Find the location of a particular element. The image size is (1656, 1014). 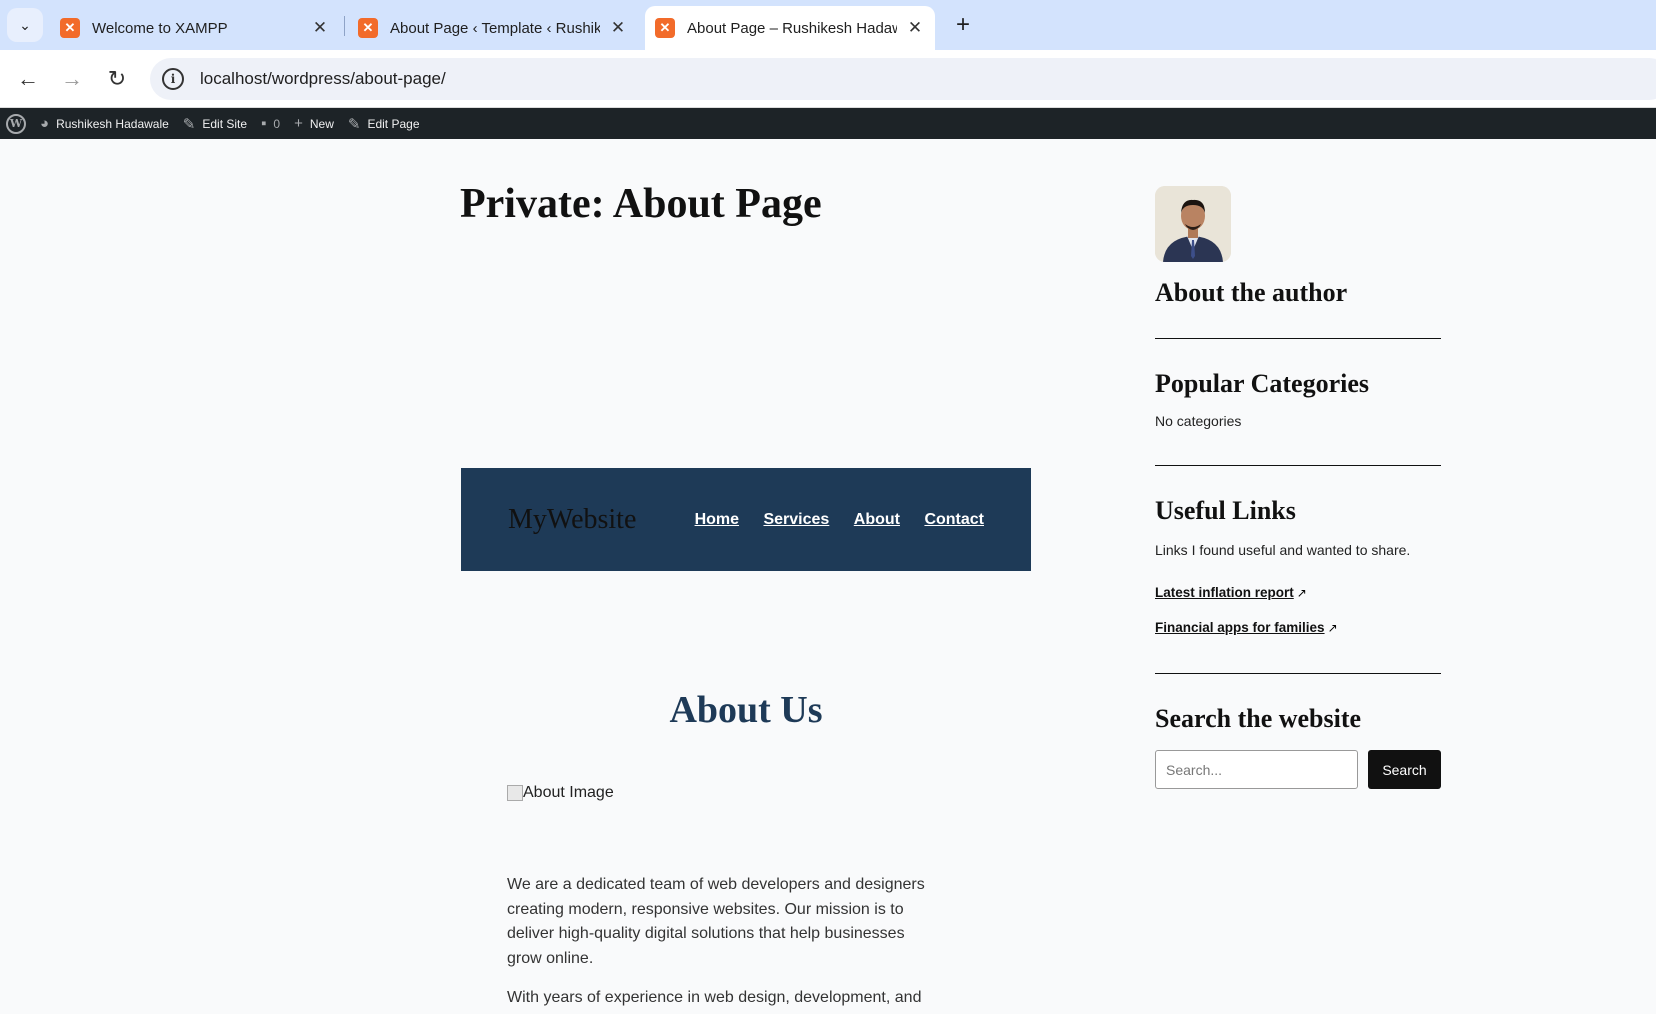

admin-edit-site-label: Edit Site is located at coordinates (225, 123).